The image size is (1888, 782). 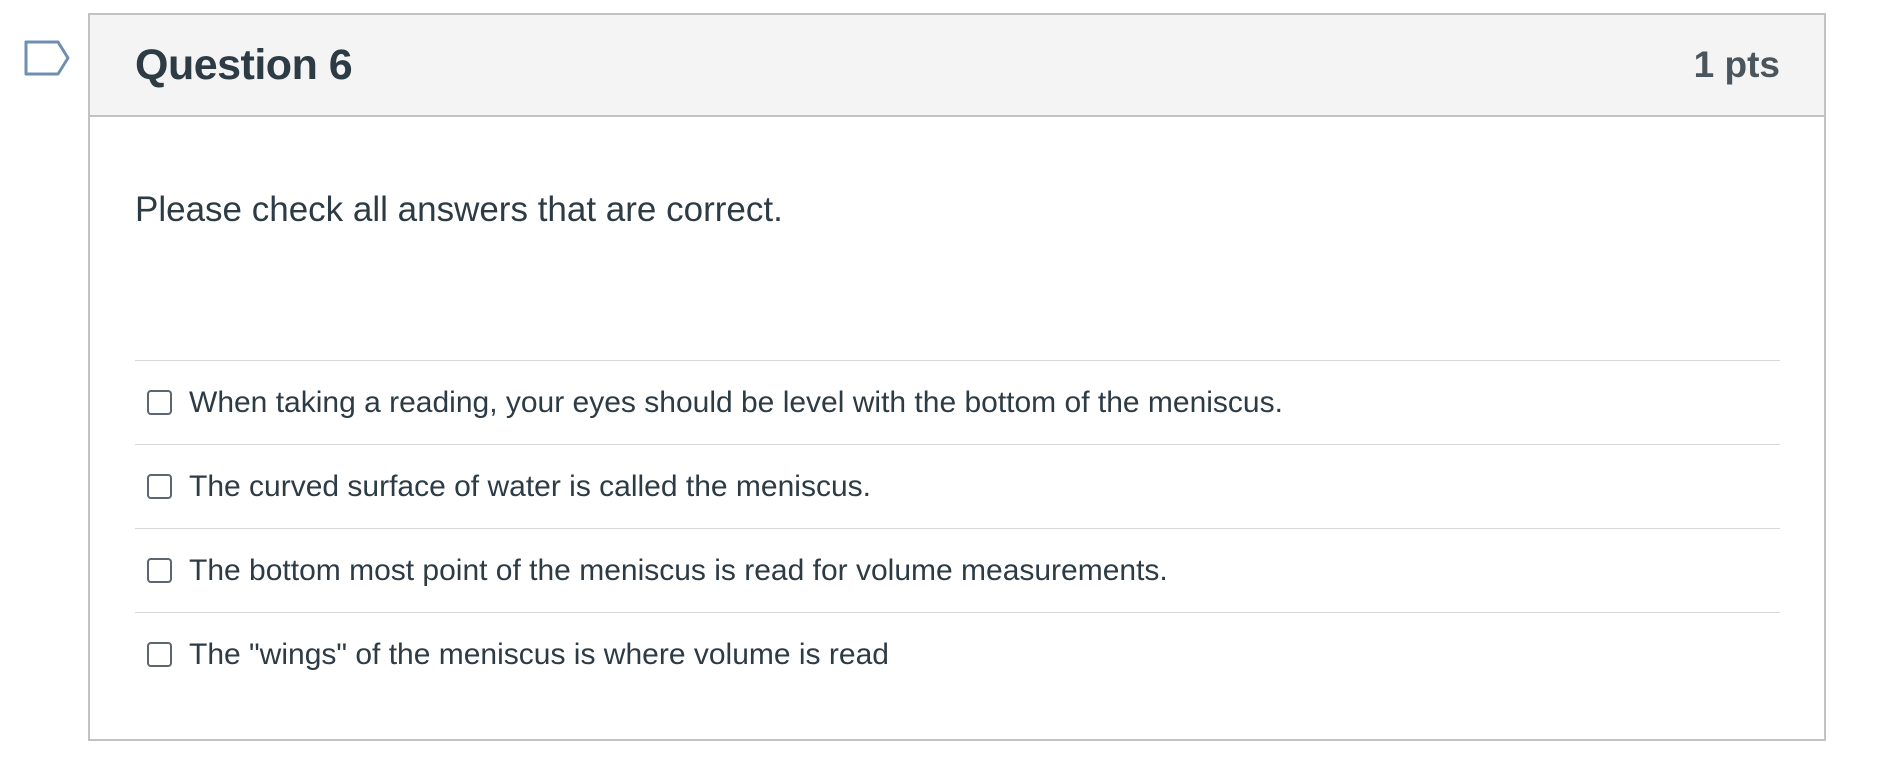 What do you see at coordinates (48, 60) in the screenshot?
I see `flag-question-icon` at bounding box center [48, 60].